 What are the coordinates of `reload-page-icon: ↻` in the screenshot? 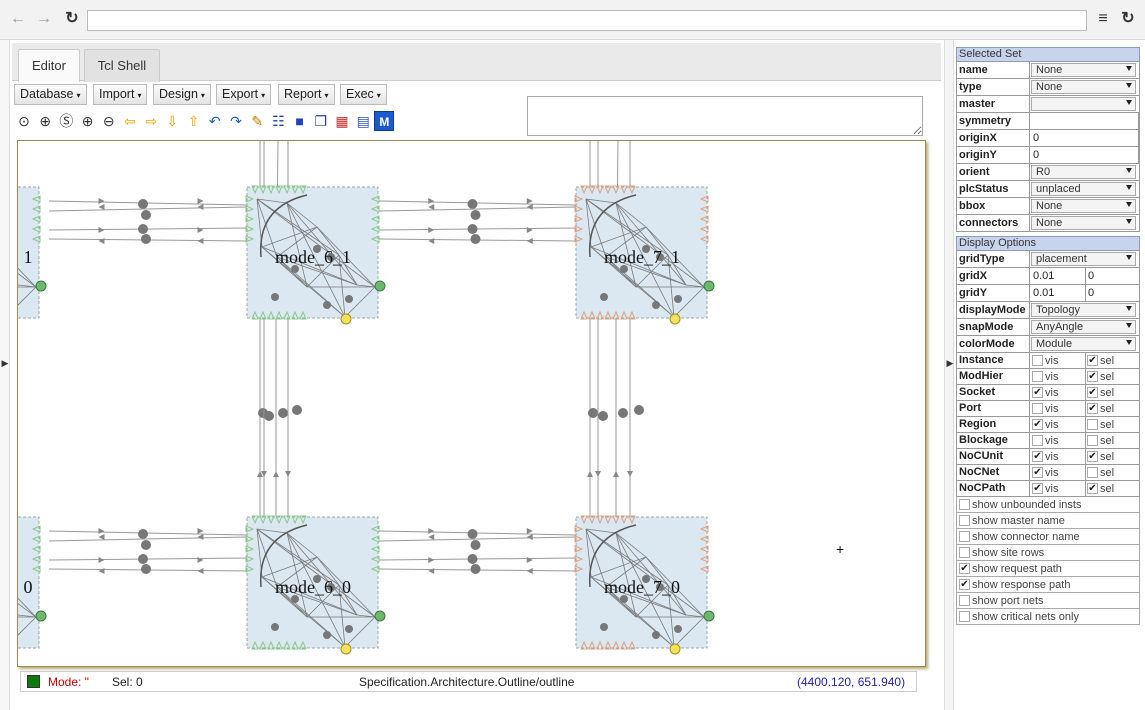 It's located at (1128, 19).